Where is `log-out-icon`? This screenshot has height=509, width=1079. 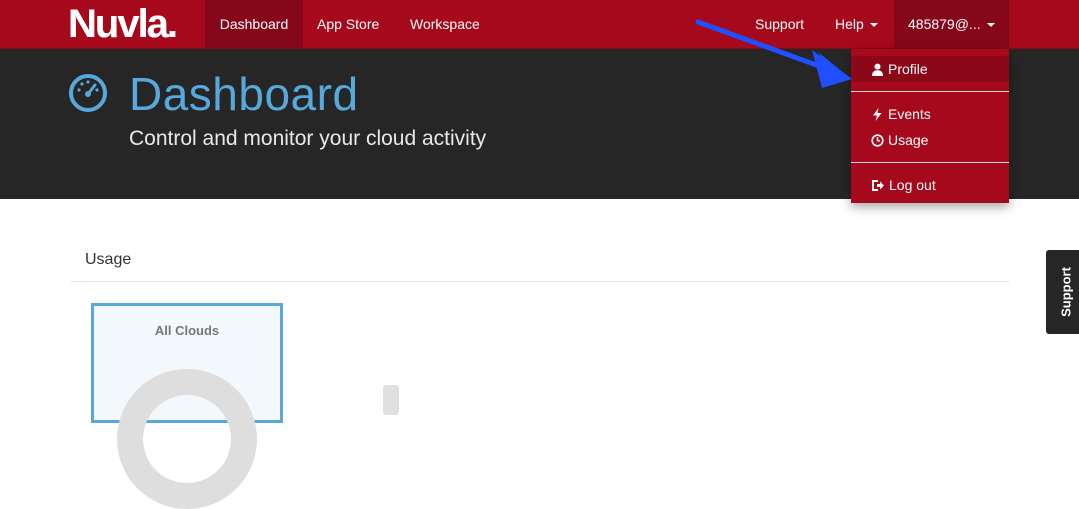 log-out-icon is located at coordinates (878, 185).